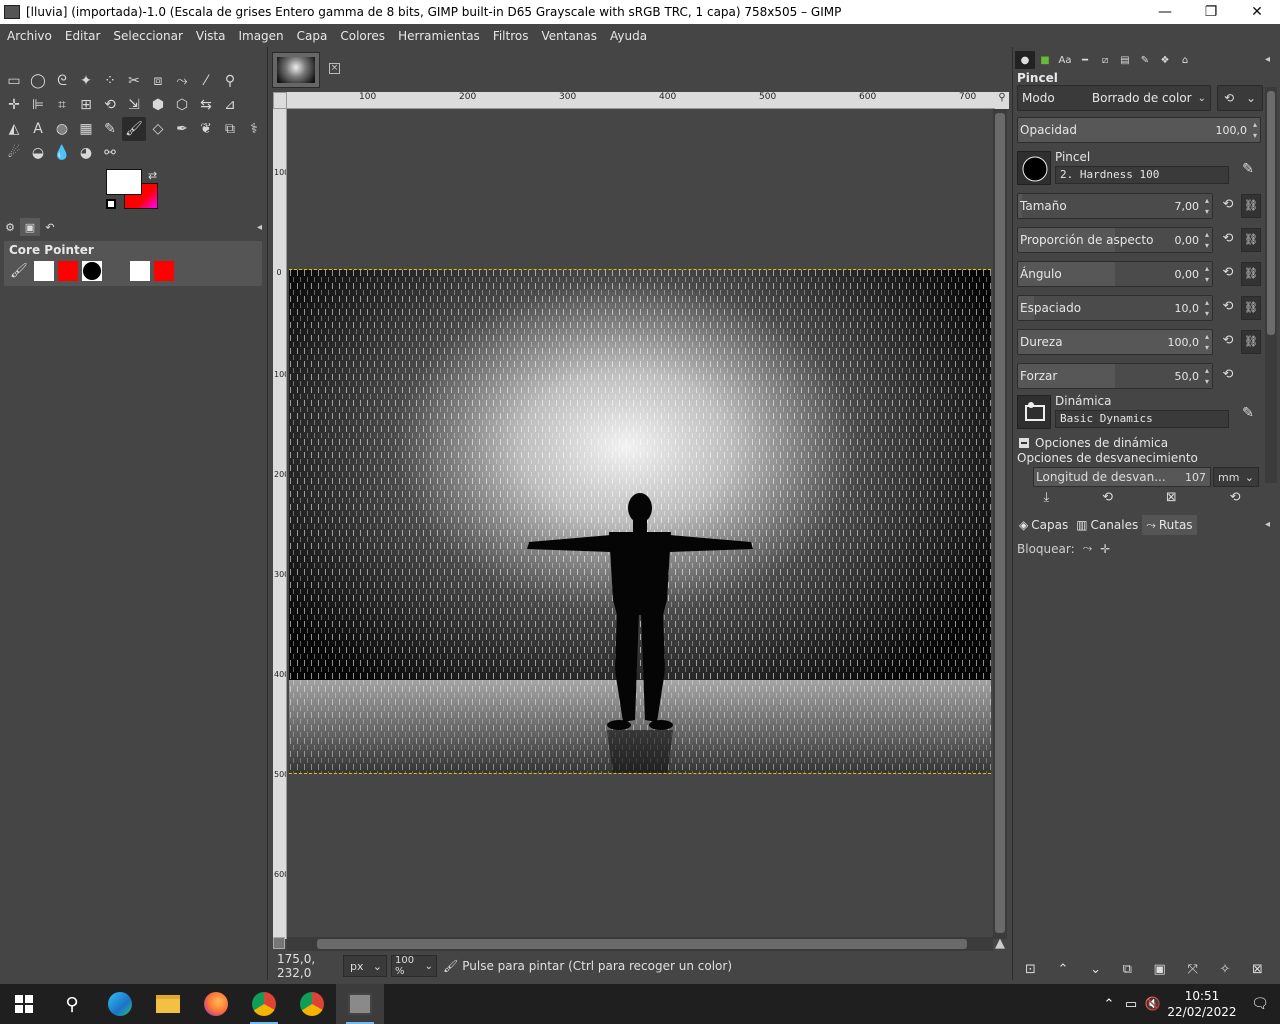 Image resolution: width=1280 pixels, height=1024 pixels. Describe the element at coordinates (1257, 969) in the screenshot. I see `delete-path-icon: ⊠` at that location.